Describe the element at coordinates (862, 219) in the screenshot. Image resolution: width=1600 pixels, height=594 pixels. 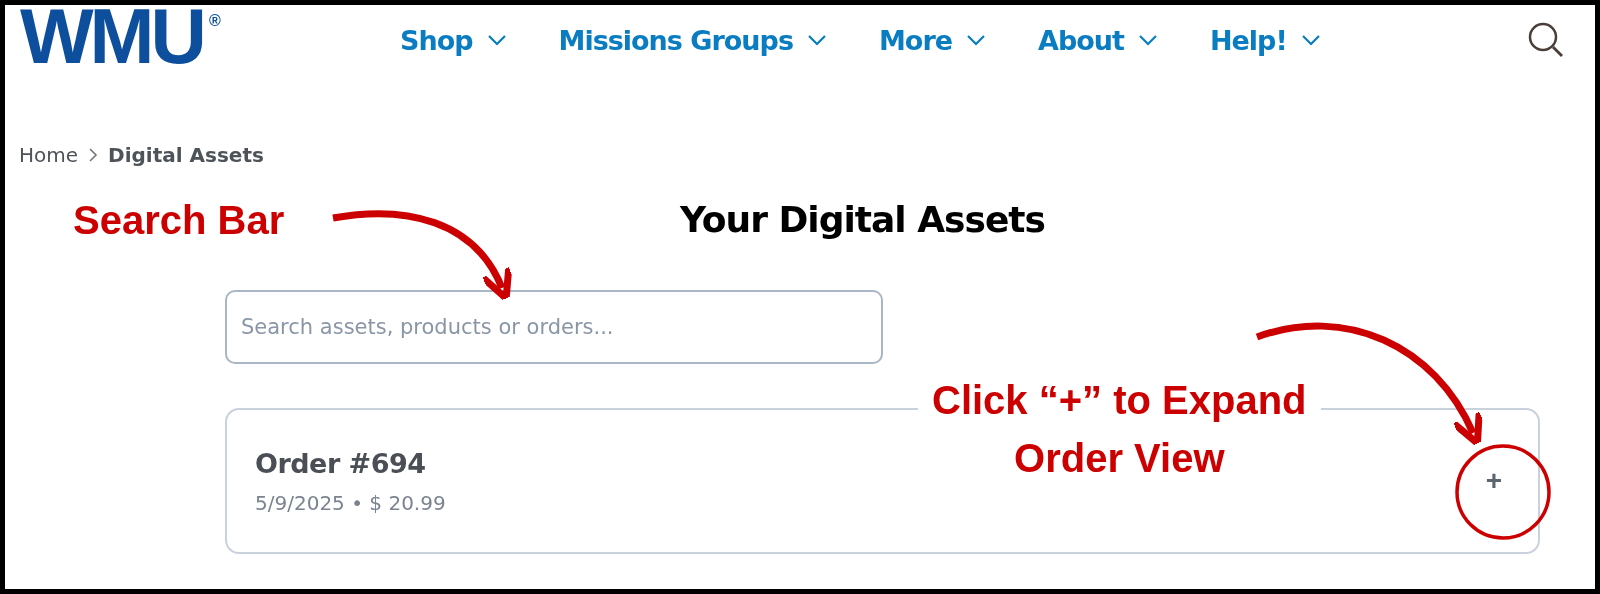
I see `page-title: Your Digital Assets` at that location.